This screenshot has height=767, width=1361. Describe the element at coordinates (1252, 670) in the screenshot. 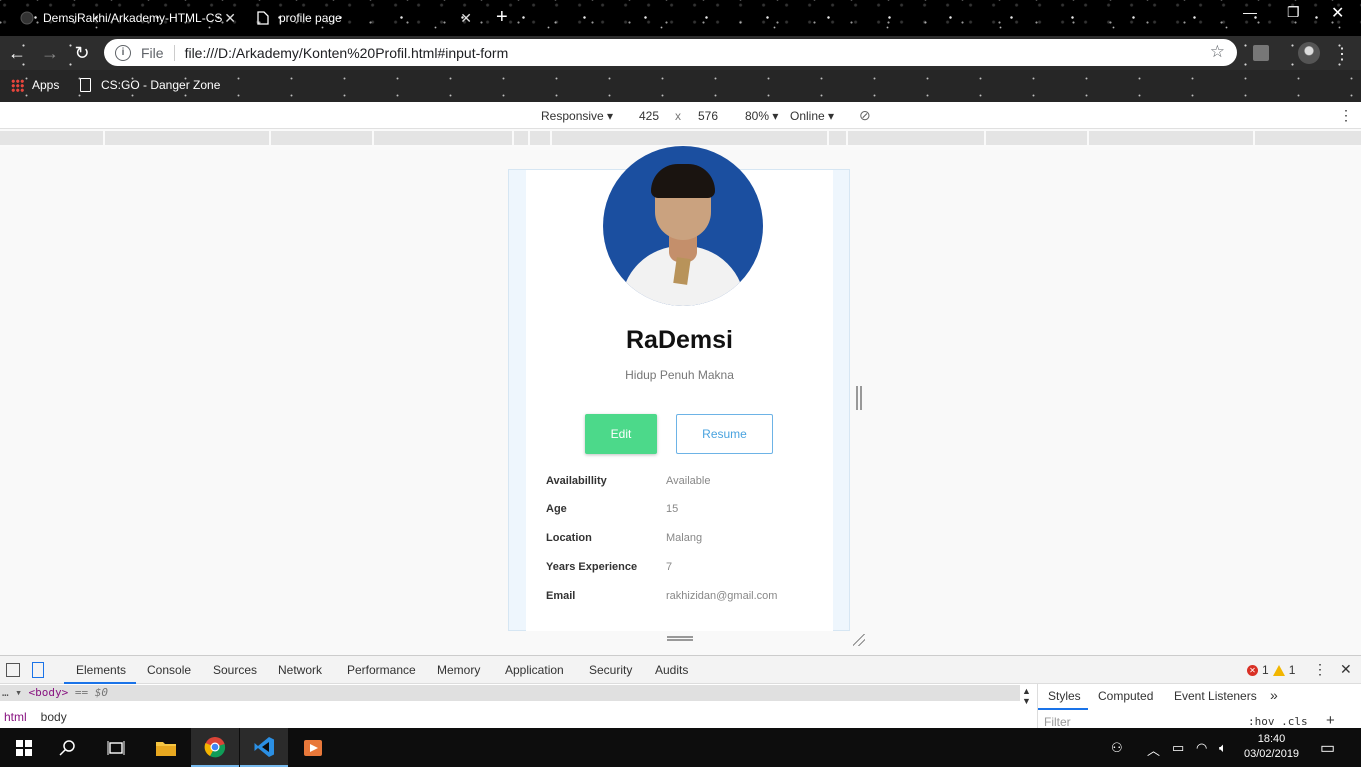

I see `error-icon: ✕` at that location.